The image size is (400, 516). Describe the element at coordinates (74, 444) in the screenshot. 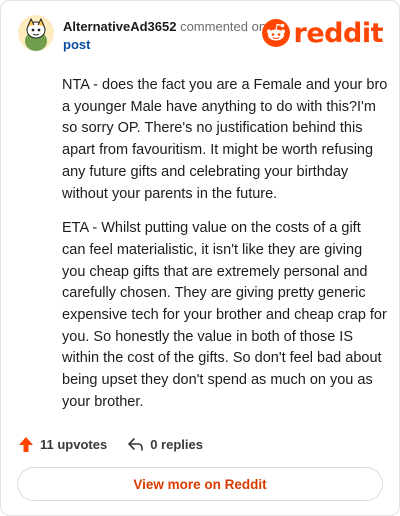

I see `upvote-count: 11 upvotes` at that location.